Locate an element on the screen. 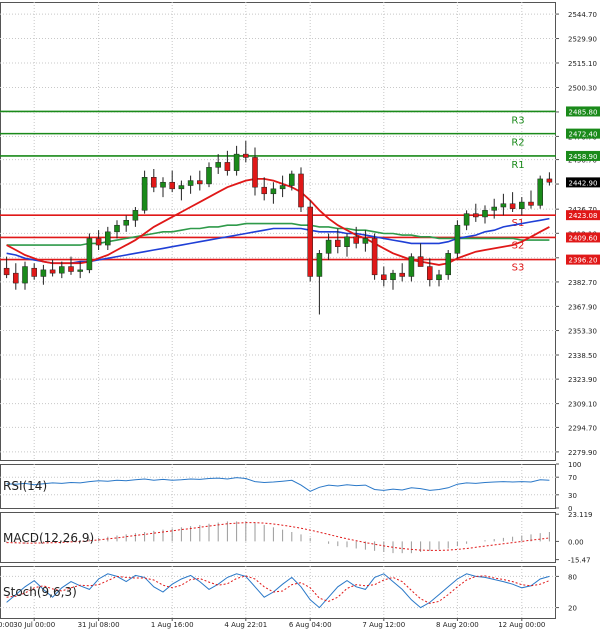 The height and width of the screenshot is (638, 600). x-tick-label: 4 Aug 22:01 is located at coordinates (245, 625).